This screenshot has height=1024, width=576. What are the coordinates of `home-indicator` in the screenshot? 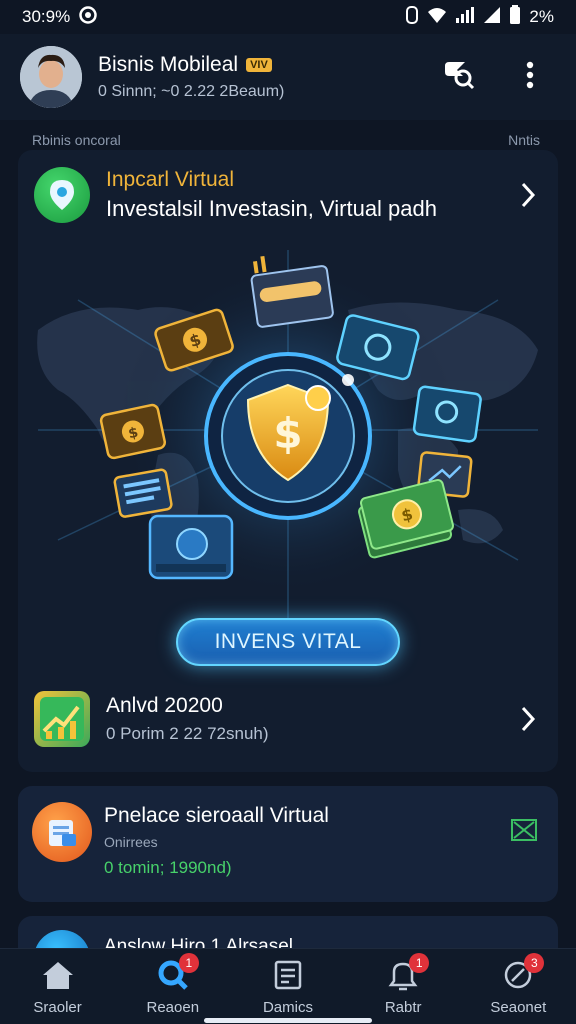 It's located at (288, 1020).